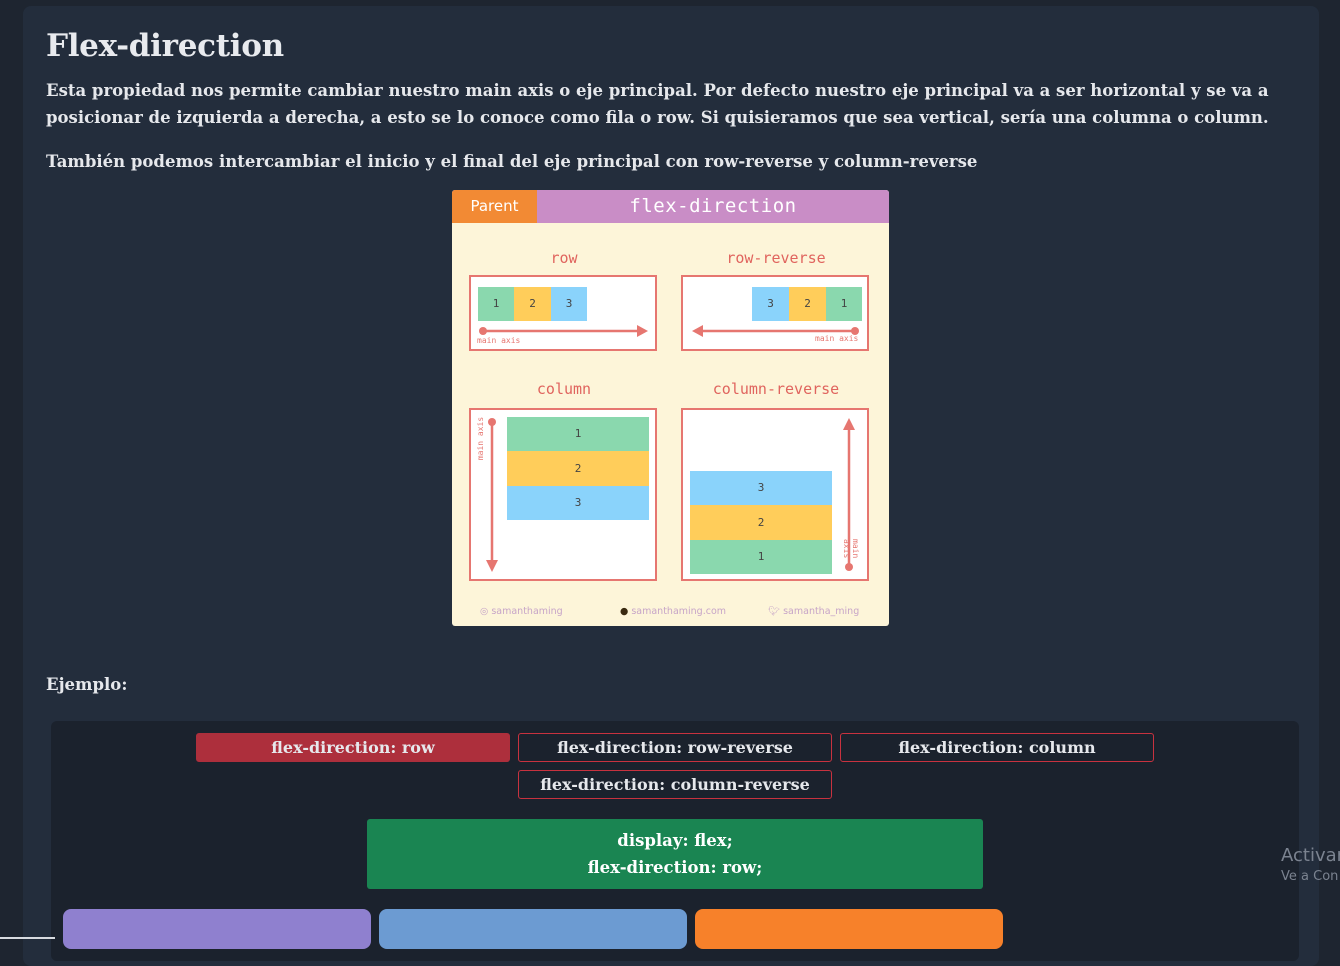 The height and width of the screenshot is (966, 1340). Describe the element at coordinates (675, 840) in the screenshot. I see `code-line: display: flex;` at that location.